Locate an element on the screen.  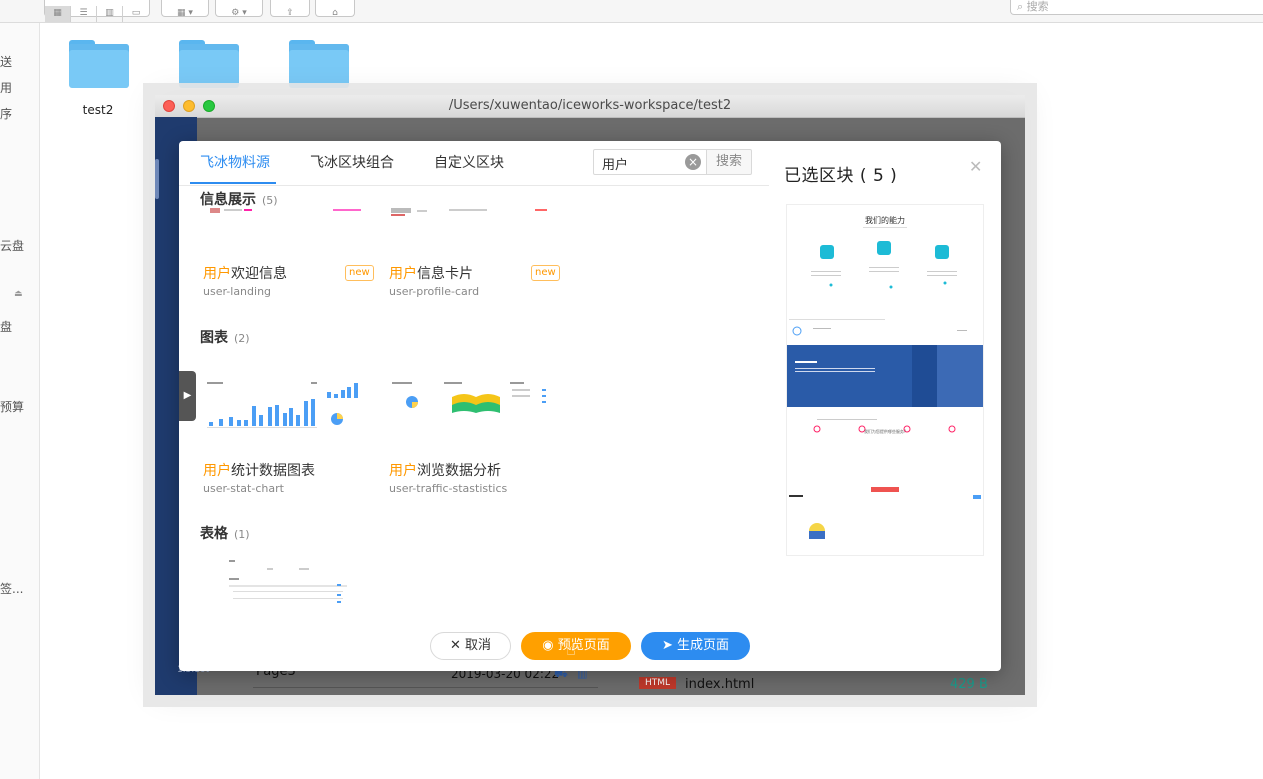
tag-button: ⌂ is located at coordinates (335, 9).